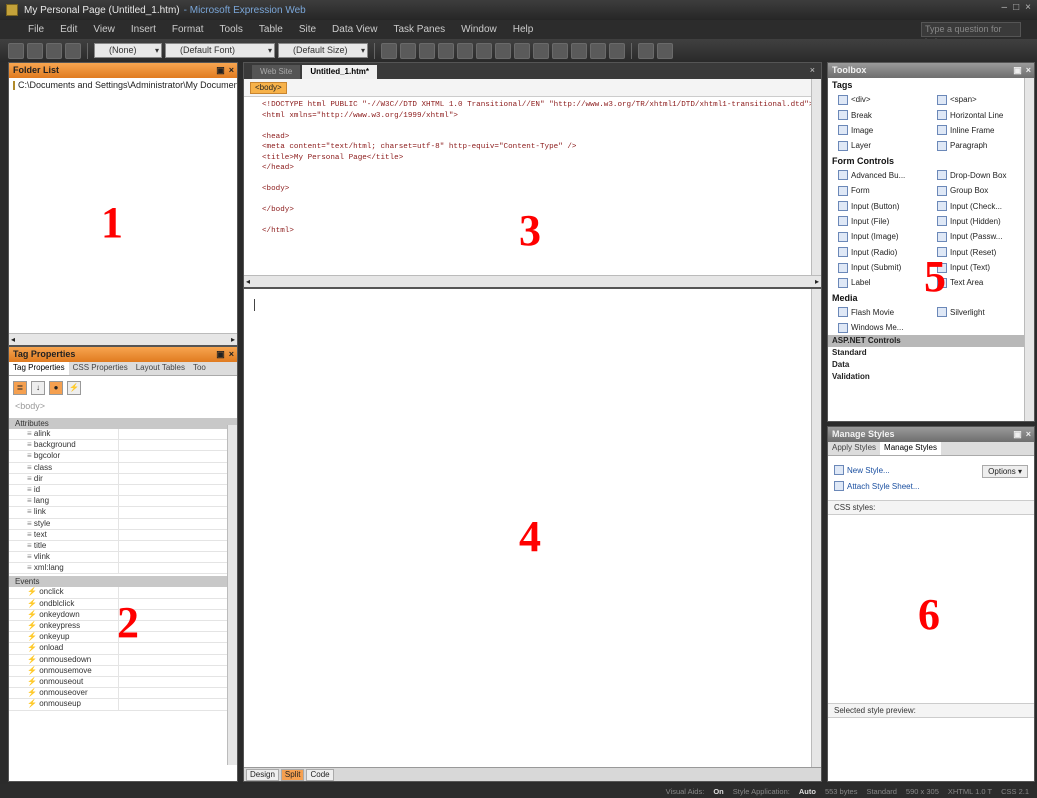 This screenshot has height=798, width=1037. Describe the element at coordinates (36, 29) in the screenshot. I see `menu-file: File` at that location.